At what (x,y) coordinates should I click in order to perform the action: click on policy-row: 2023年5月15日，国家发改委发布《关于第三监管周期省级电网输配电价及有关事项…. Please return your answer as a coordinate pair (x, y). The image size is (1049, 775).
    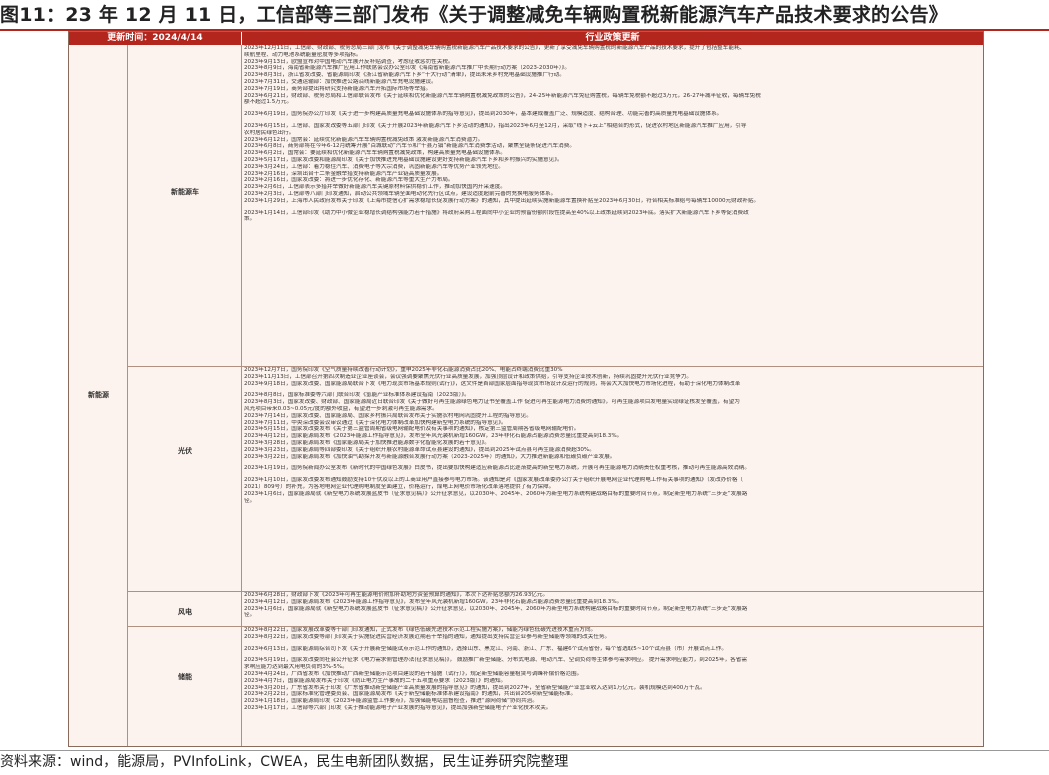
    Looking at the image, I should click on (412, 429).